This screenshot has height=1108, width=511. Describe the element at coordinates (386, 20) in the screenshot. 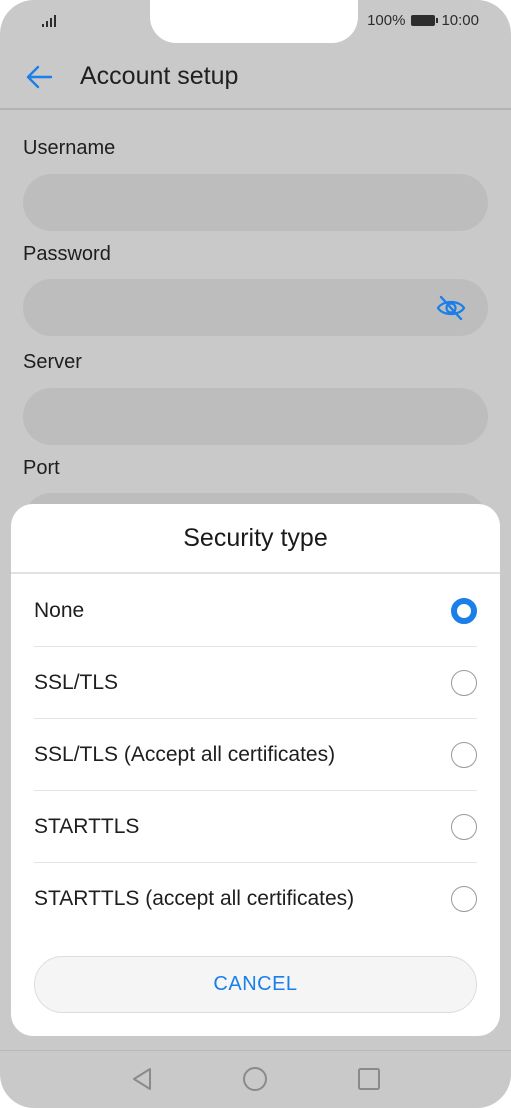

I see `battery-percent: 100%` at that location.